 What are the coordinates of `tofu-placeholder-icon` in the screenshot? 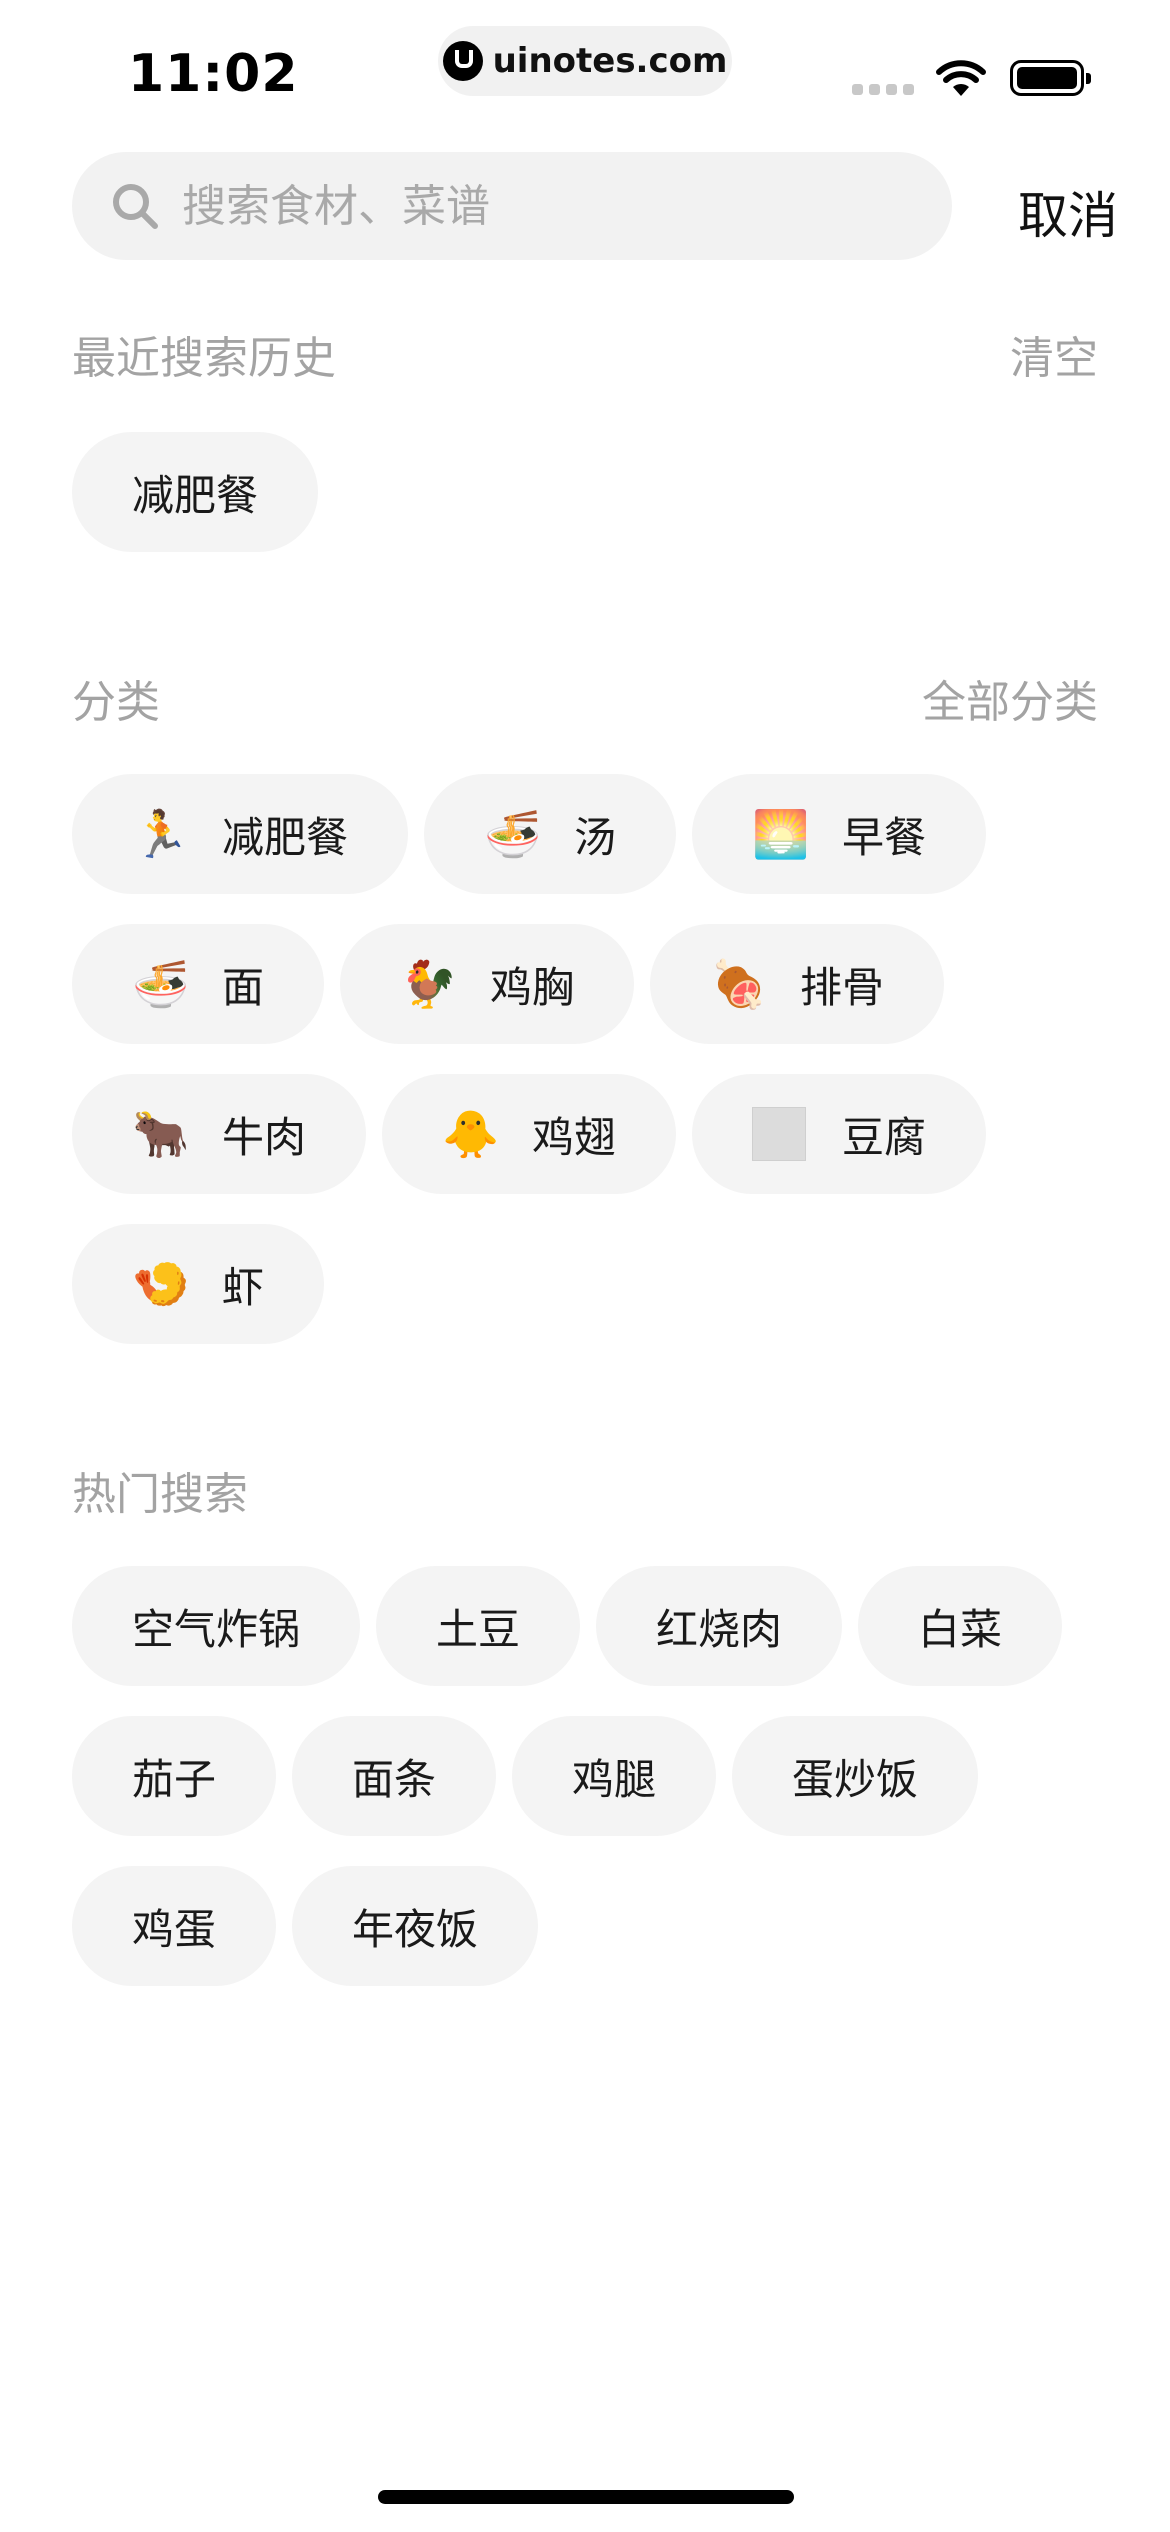 It's located at (779, 1134).